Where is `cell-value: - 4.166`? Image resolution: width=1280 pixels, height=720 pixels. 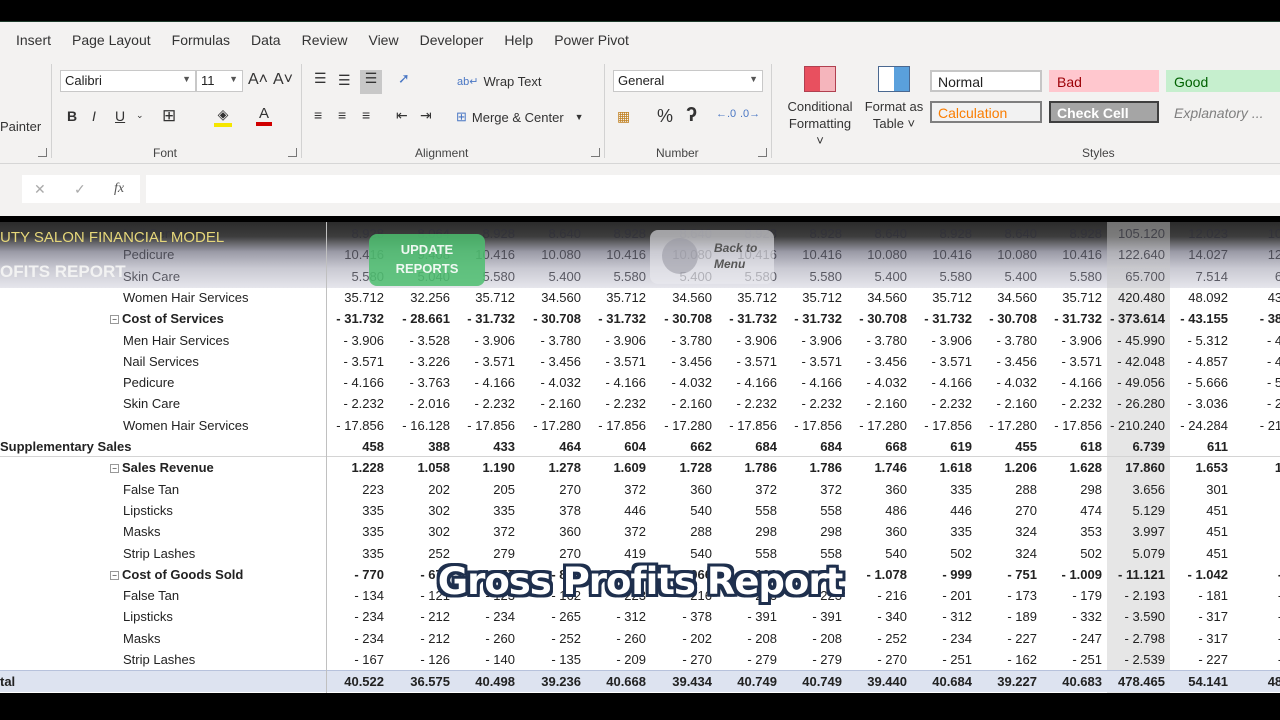 cell-value: - 4.166 is located at coordinates (744, 382).